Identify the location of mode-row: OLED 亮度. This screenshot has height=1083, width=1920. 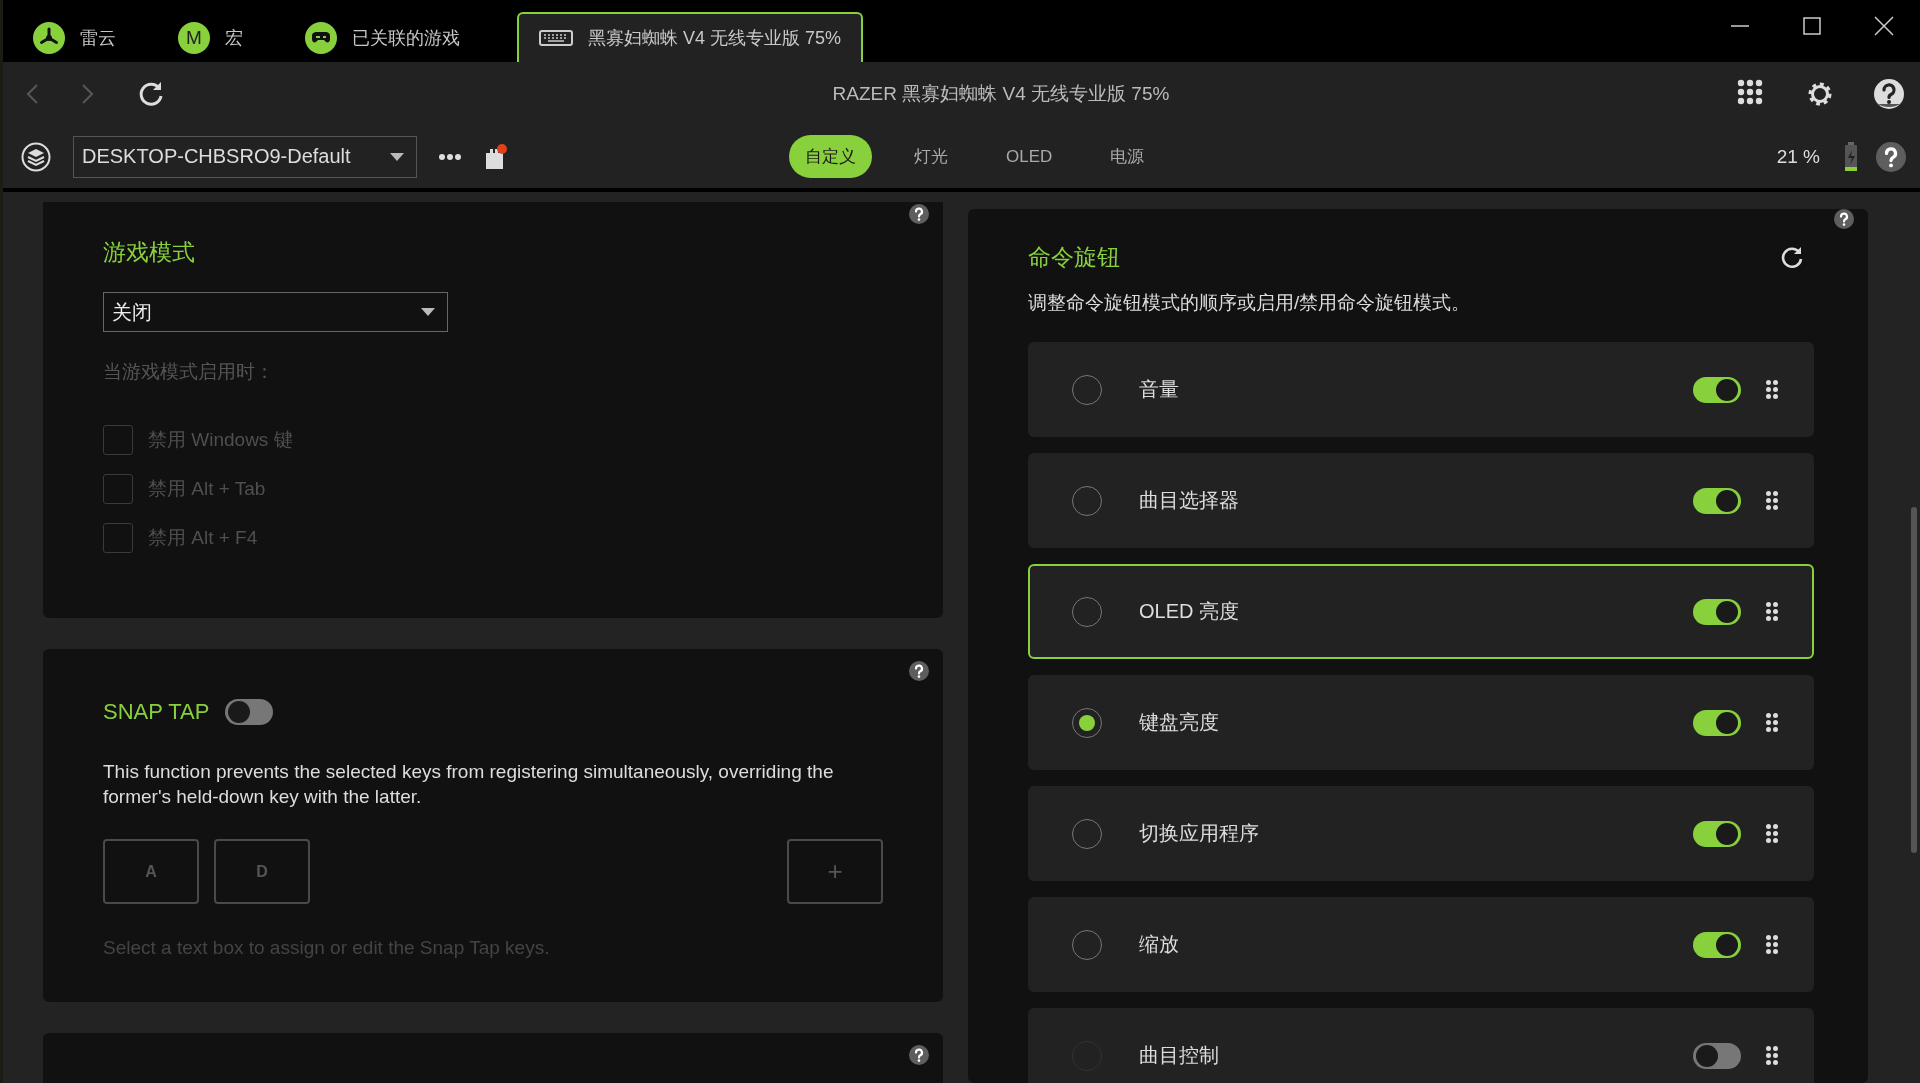
(1421, 611).